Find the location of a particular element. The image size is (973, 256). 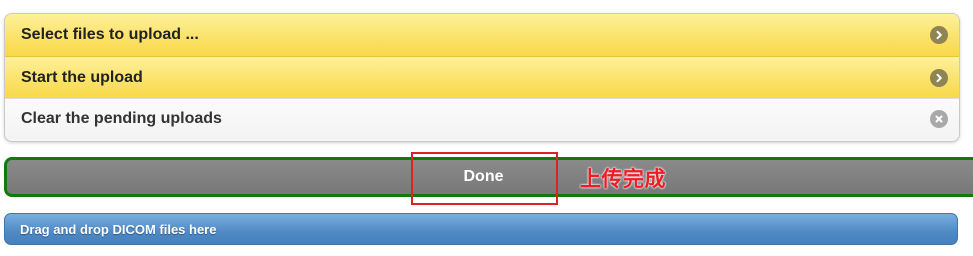

start-upload-label: Start the upload is located at coordinates (82, 77).